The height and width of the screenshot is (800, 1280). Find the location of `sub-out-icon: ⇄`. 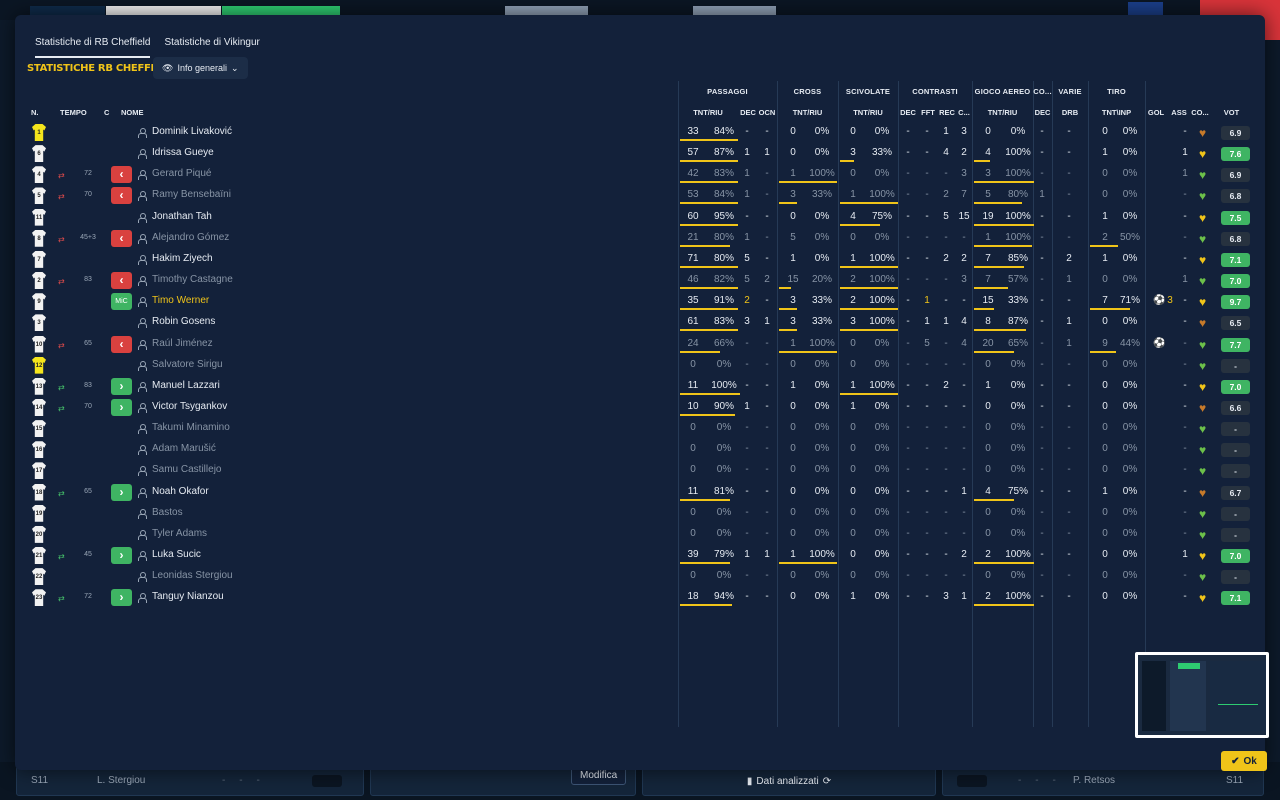

sub-out-icon: ⇄ is located at coordinates (61, 176).